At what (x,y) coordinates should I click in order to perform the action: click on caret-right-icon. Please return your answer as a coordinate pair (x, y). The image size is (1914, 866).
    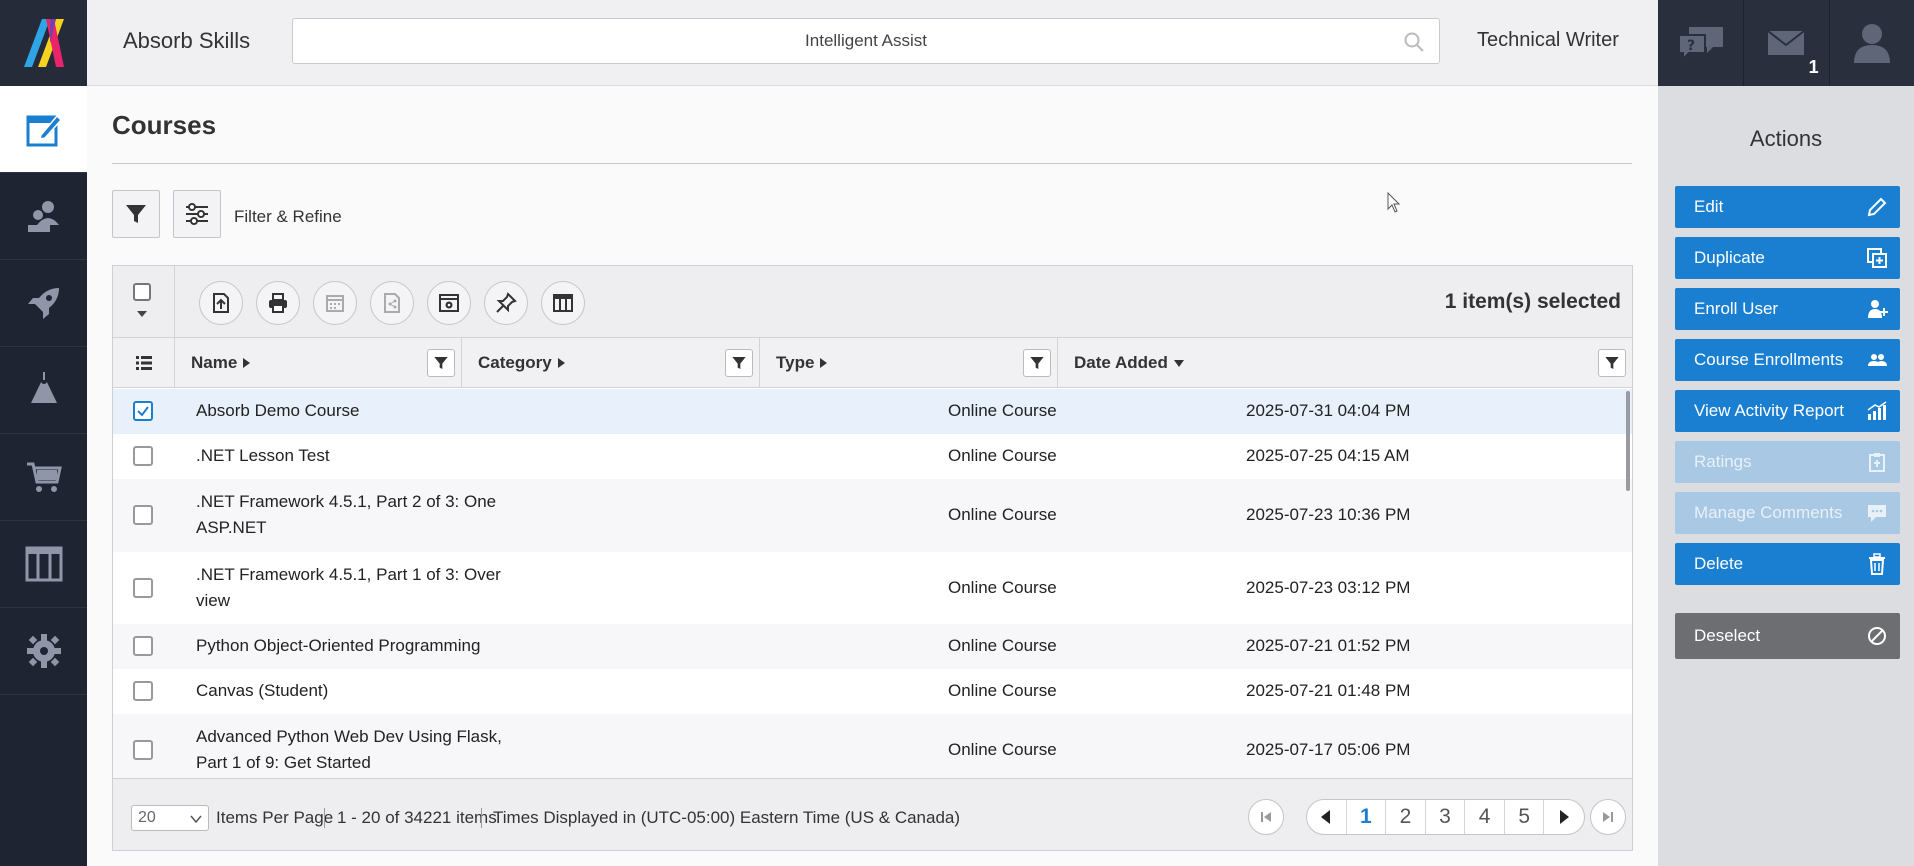
    Looking at the image, I should click on (1565, 817).